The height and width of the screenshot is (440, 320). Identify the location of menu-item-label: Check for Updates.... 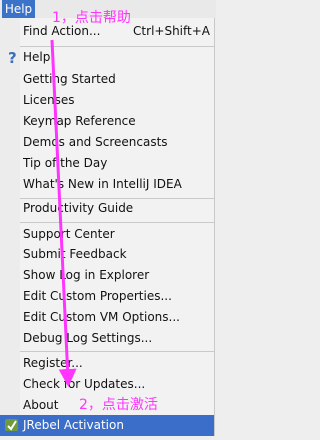
(84, 384).